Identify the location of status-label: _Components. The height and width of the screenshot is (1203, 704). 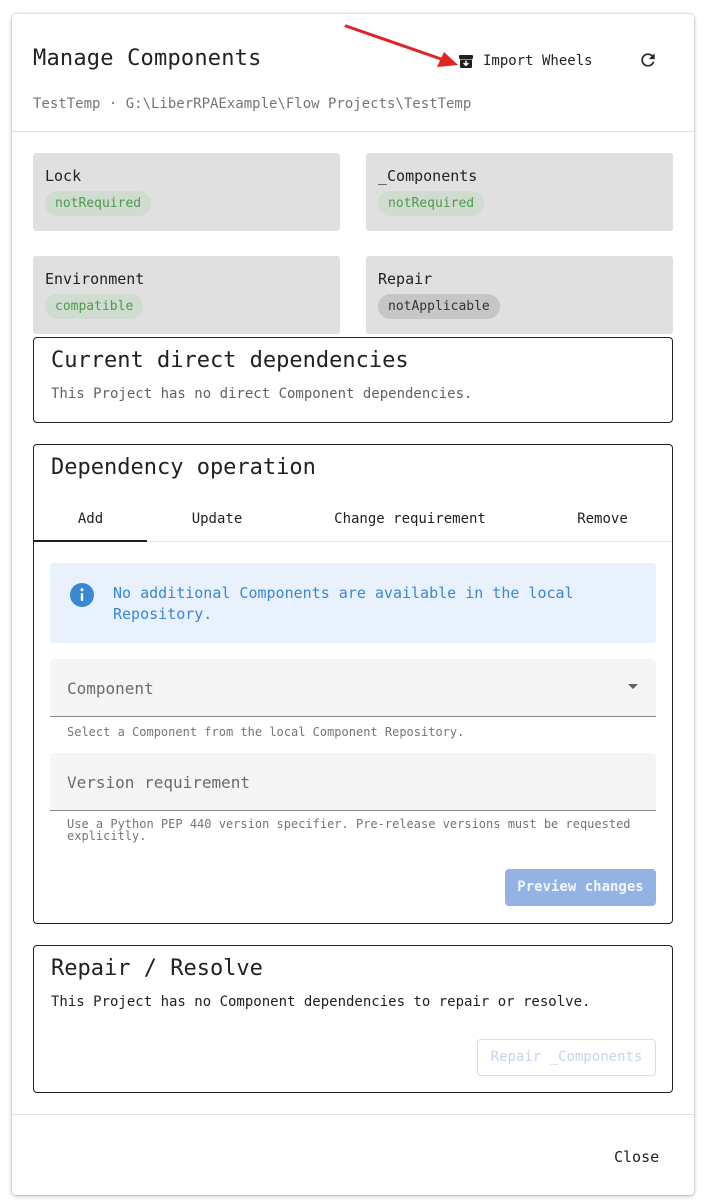
(428, 176).